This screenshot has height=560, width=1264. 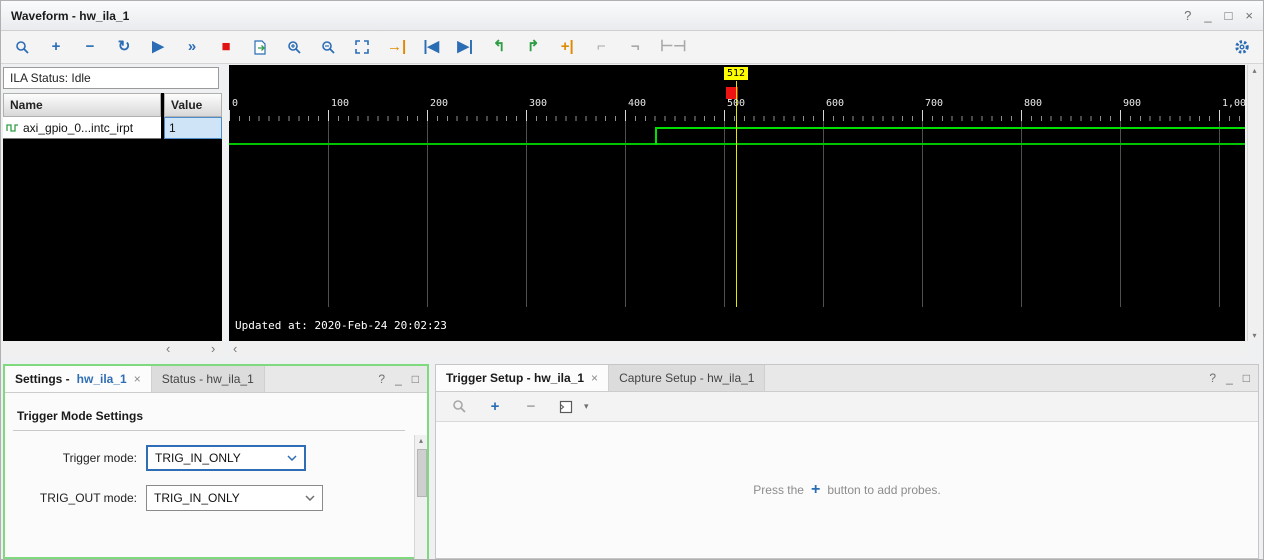 I want to click on signal-high-segment, so click(x=950, y=128).